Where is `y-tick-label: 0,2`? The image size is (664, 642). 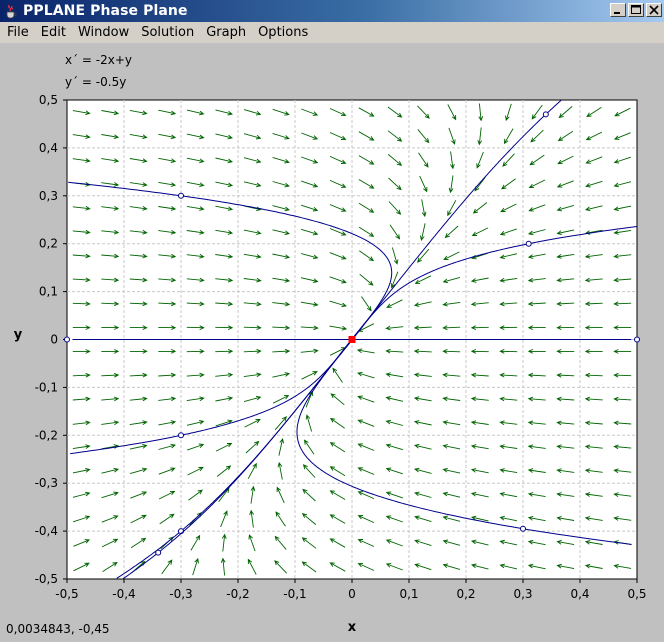 y-tick-label: 0,2 is located at coordinates (48, 244).